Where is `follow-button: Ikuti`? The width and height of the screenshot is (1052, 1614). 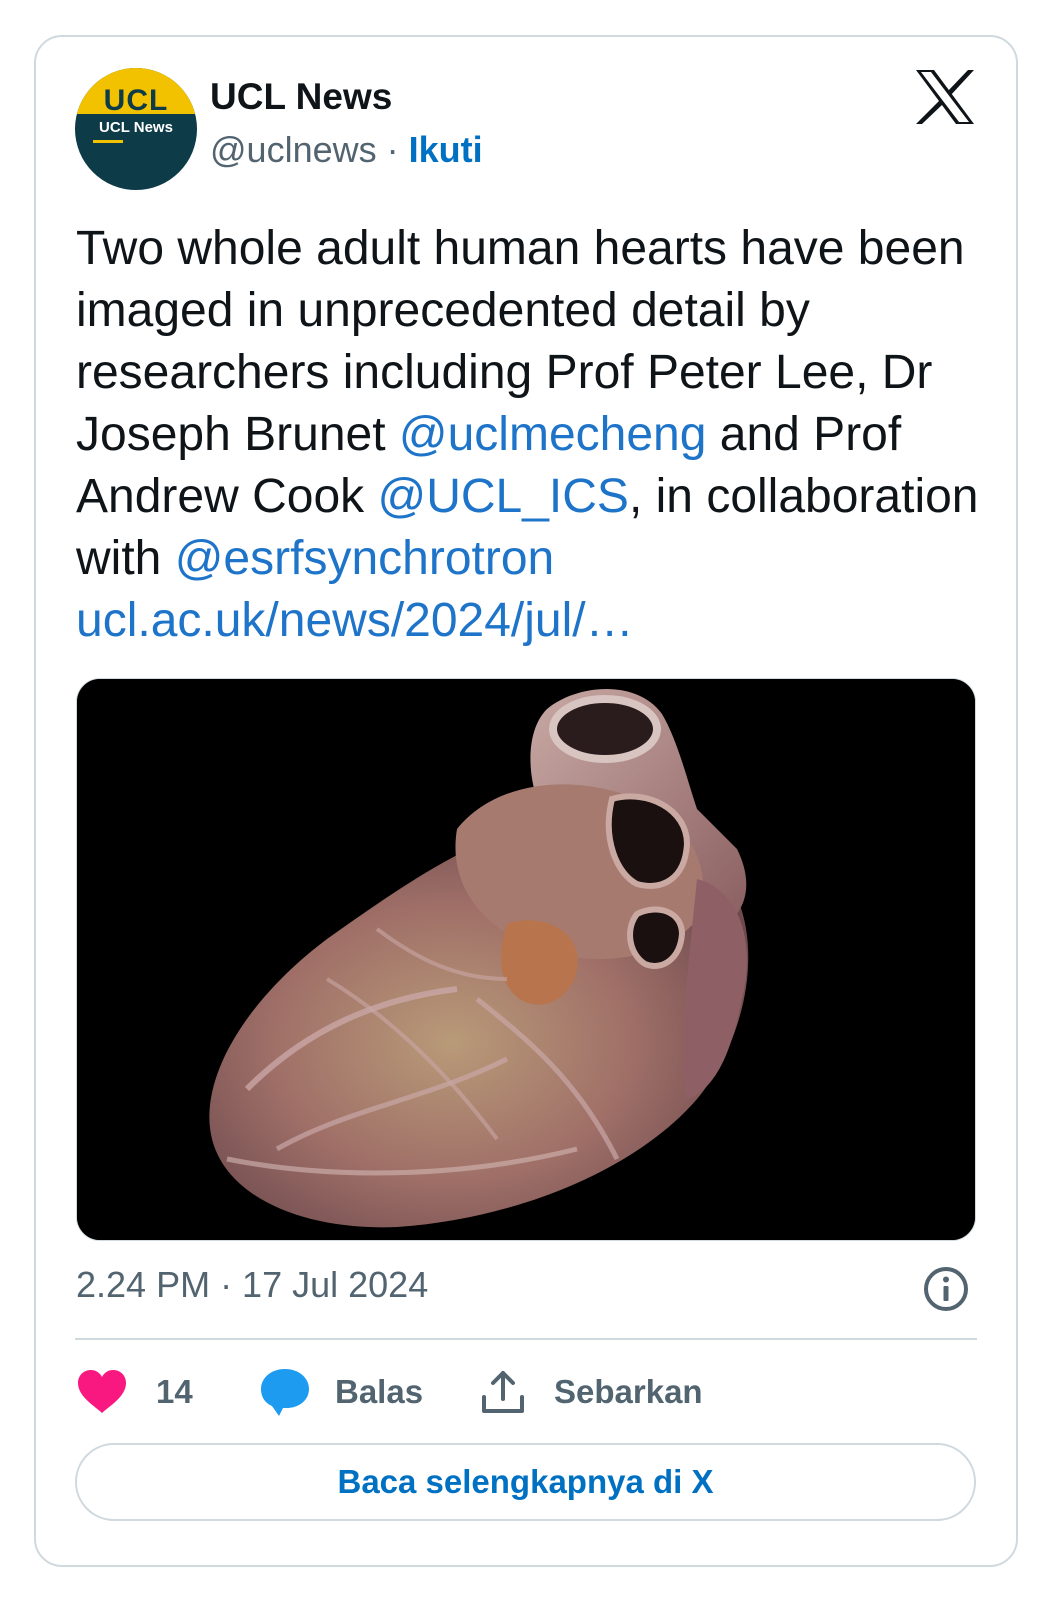
follow-button: Ikuti is located at coordinates (446, 149).